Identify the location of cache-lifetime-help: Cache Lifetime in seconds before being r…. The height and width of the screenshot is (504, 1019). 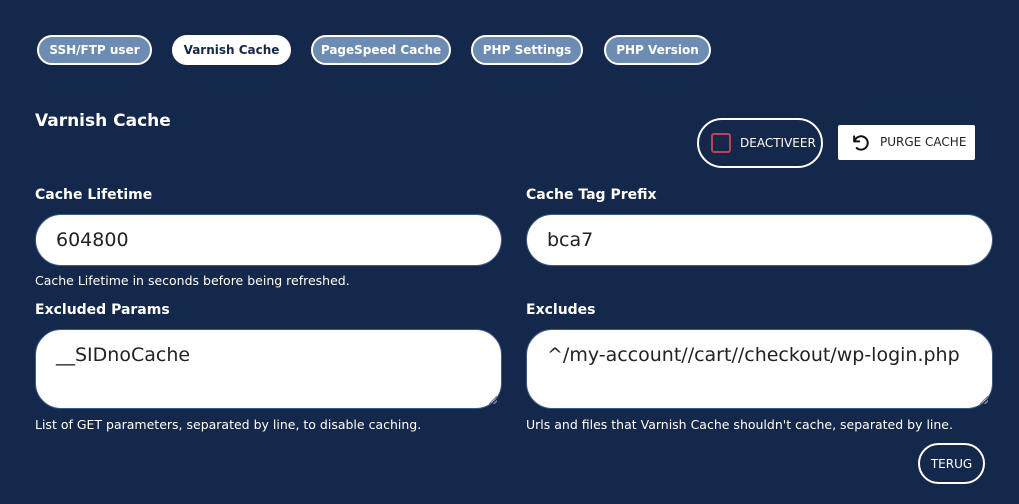
(192, 280).